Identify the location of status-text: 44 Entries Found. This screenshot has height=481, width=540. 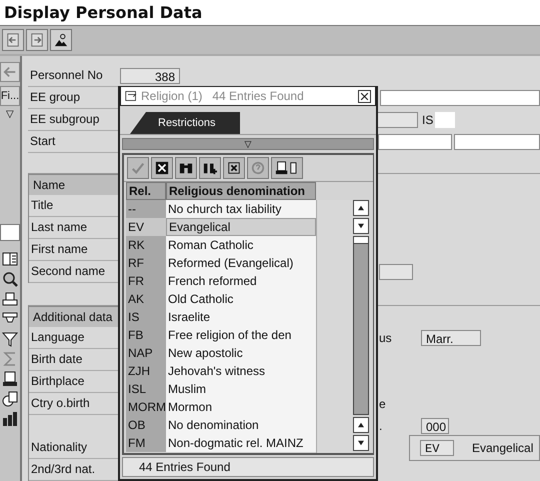
(184, 467).